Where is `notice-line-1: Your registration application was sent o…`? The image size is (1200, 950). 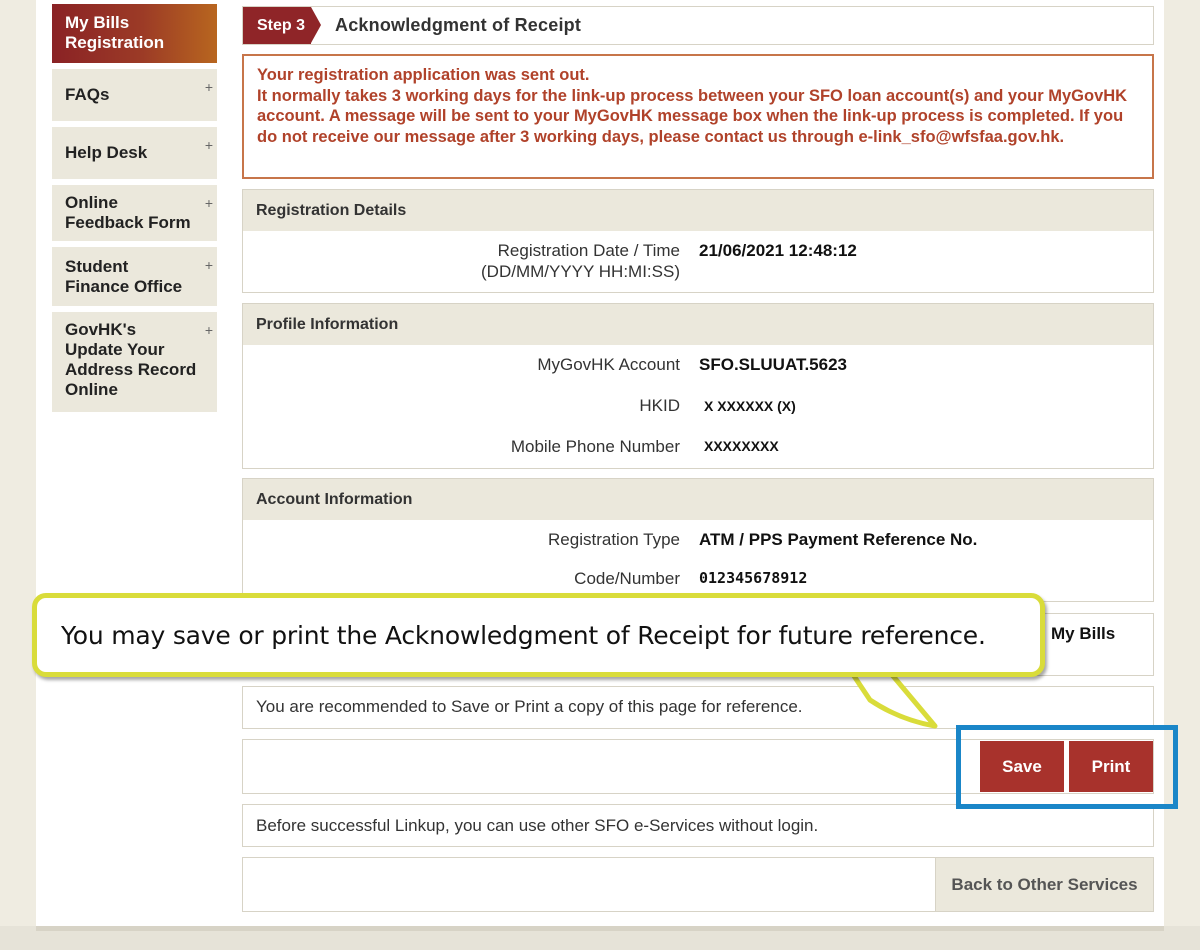
notice-line-1: Your registration application was sent o… is located at coordinates (423, 75).